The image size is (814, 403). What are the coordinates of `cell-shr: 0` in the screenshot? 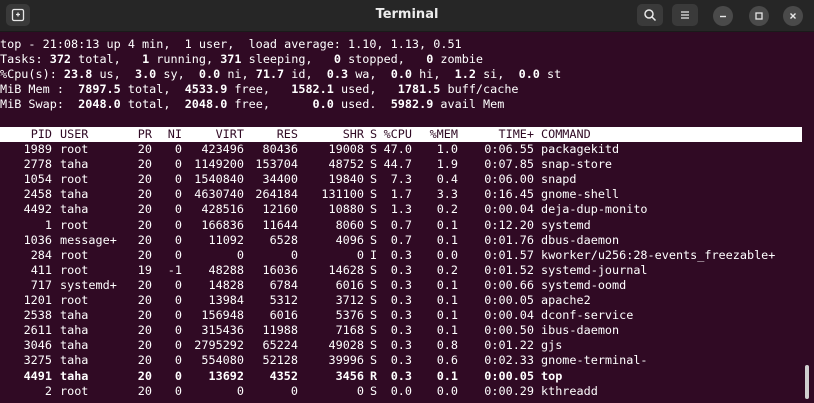 It's located at (360, 390).